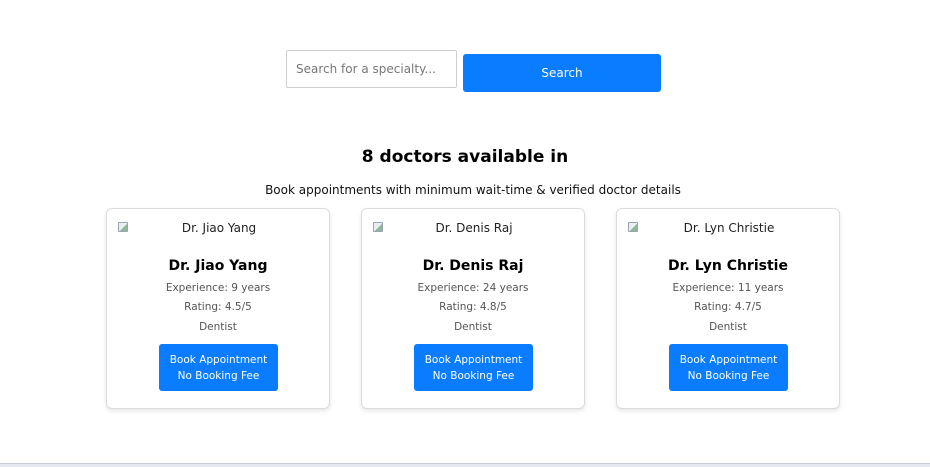 Image resolution: width=930 pixels, height=467 pixels. I want to click on doctor-rating: Rating: 4.8/5, so click(473, 307).